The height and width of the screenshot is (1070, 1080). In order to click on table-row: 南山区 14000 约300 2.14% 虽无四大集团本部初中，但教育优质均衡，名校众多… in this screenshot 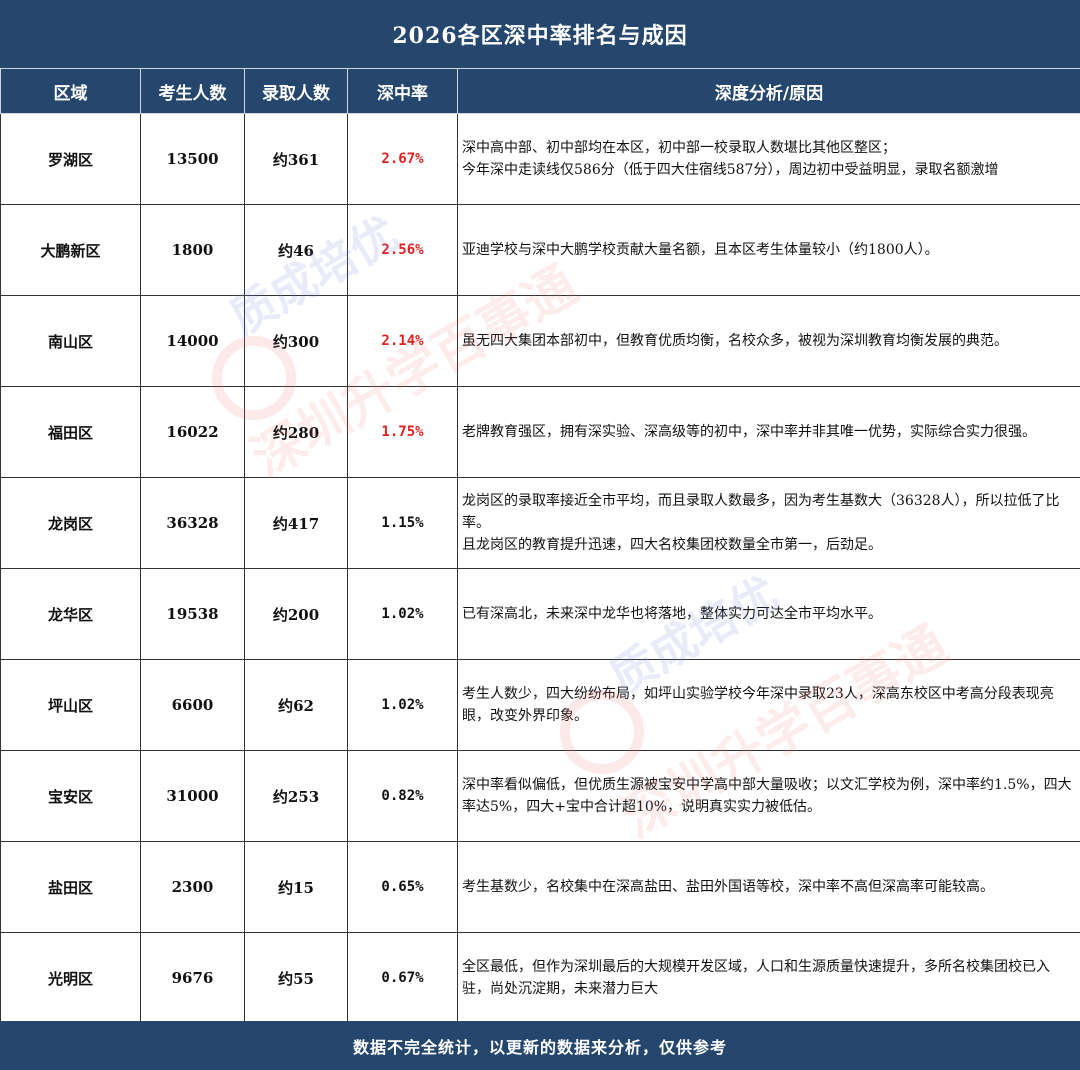, I will do `click(540, 341)`.